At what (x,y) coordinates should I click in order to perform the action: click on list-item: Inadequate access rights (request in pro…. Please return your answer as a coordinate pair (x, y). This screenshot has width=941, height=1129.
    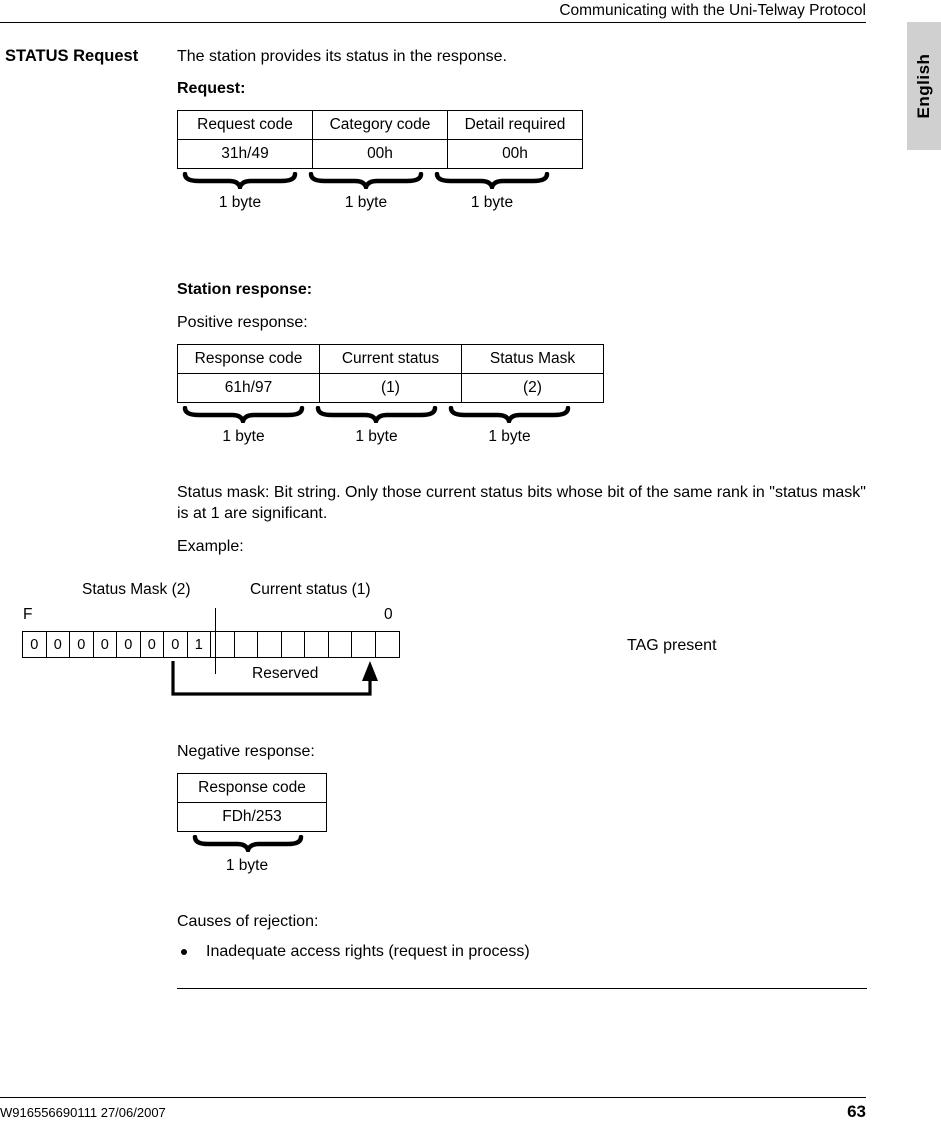
    Looking at the image, I should click on (353, 951).